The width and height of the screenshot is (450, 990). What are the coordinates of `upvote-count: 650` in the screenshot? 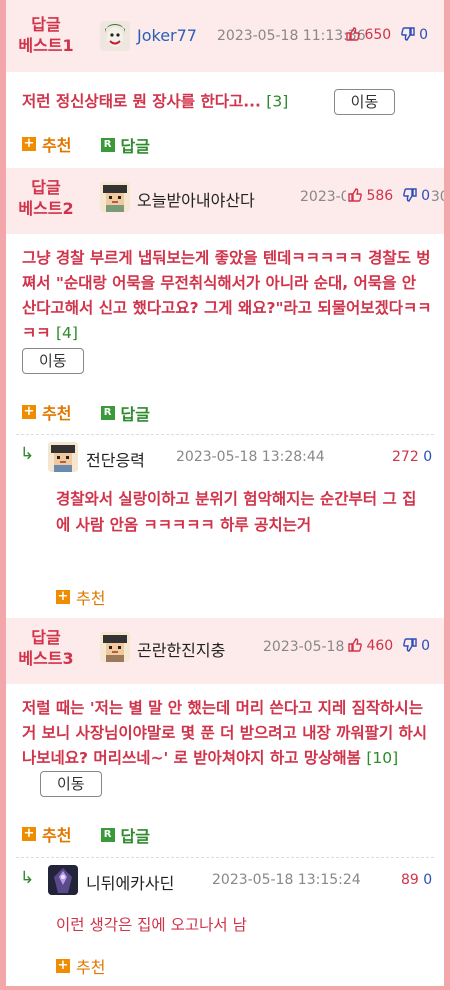 It's located at (378, 35).